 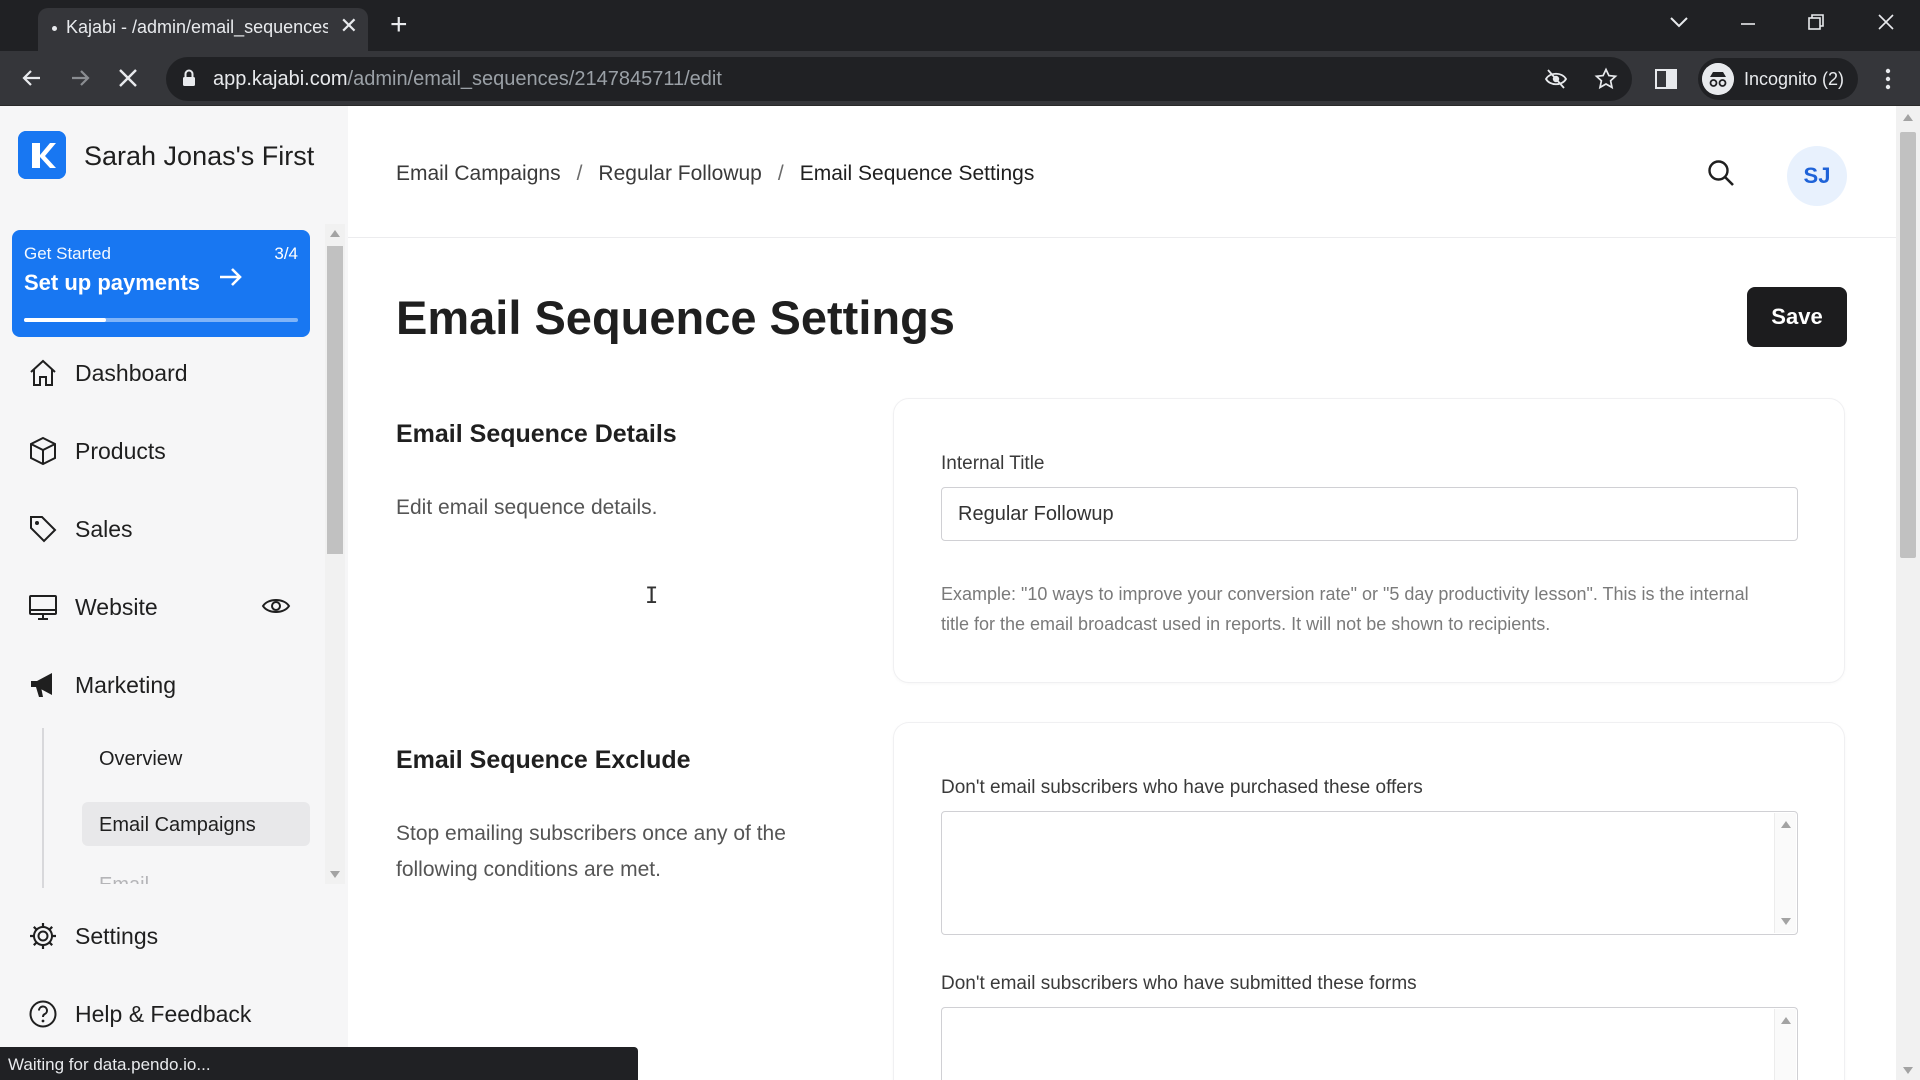 What do you see at coordinates (349, 26) in the screenshot?
I see `tab-close-icon: ✕` at bounding box center [349, 26].